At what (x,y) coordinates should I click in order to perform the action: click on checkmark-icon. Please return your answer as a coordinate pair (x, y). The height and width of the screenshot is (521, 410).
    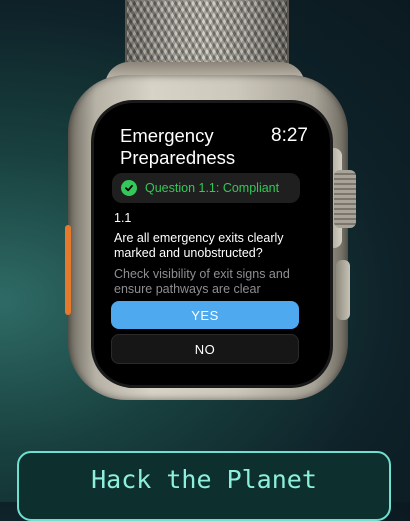
    Looking at the image, I should click on (129, 188).